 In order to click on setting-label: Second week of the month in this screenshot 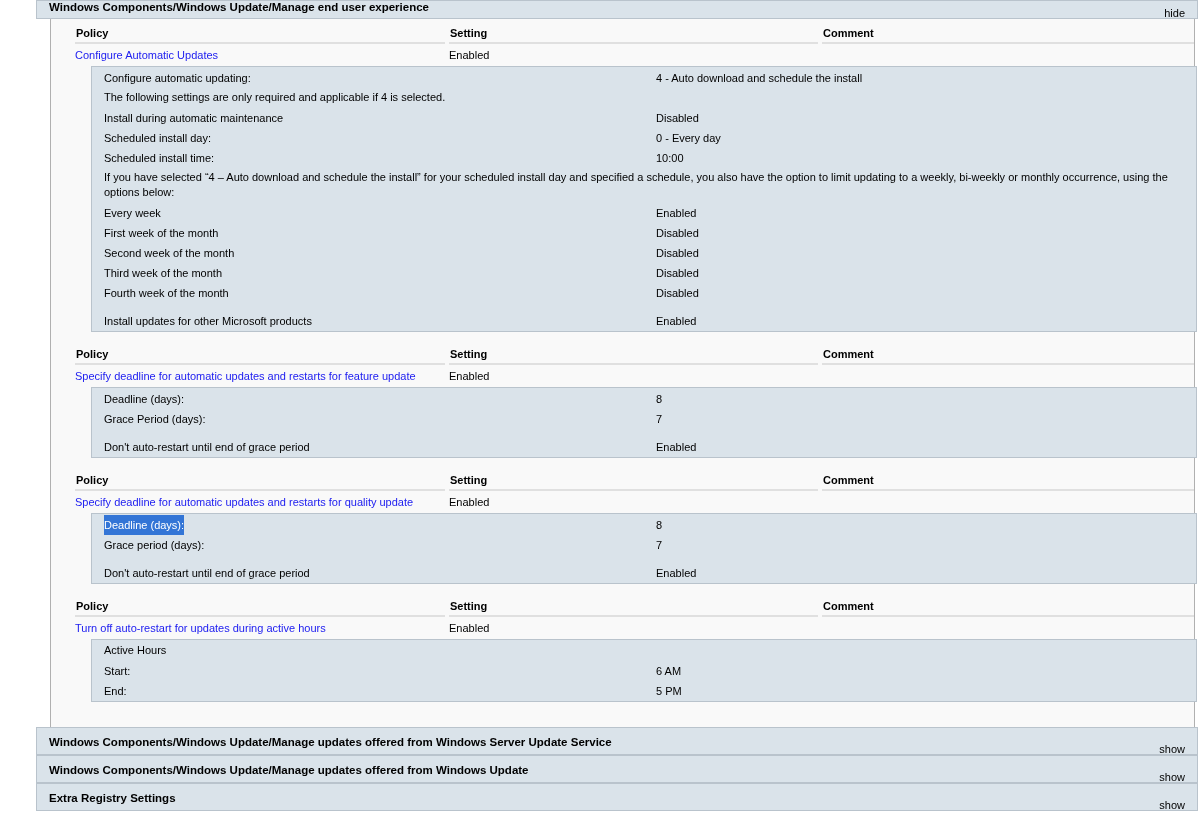, I will do `click(169, 253)`.